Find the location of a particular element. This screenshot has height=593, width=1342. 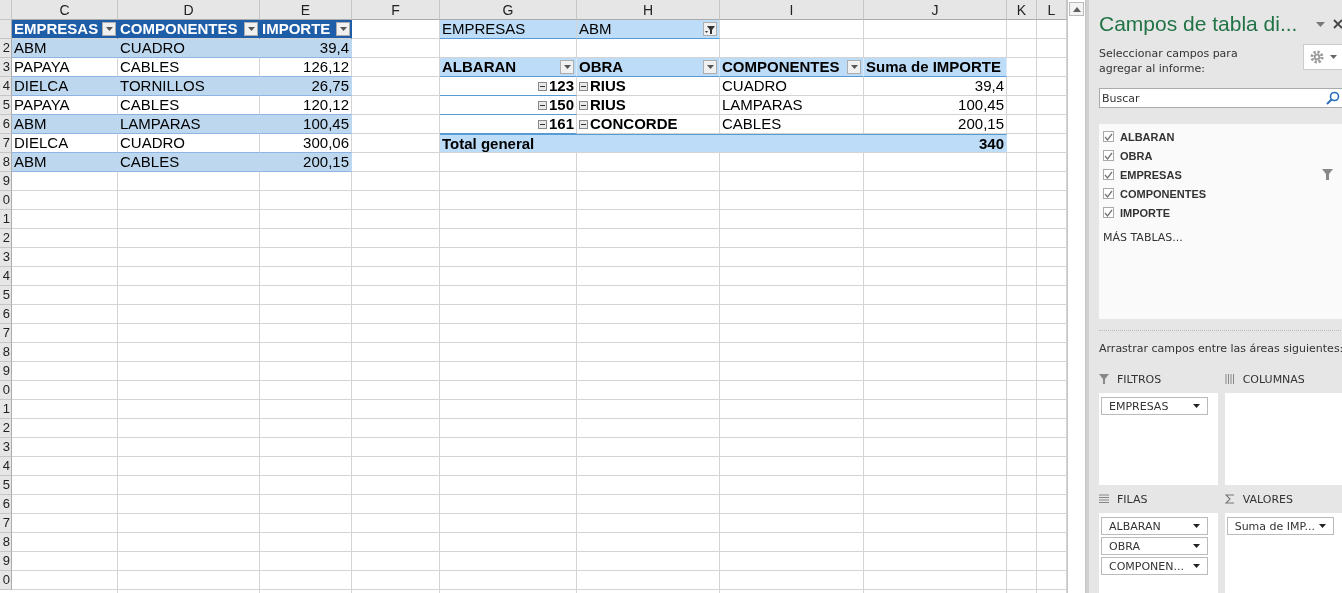

column-letter: E is located at coordinates (306, 10).